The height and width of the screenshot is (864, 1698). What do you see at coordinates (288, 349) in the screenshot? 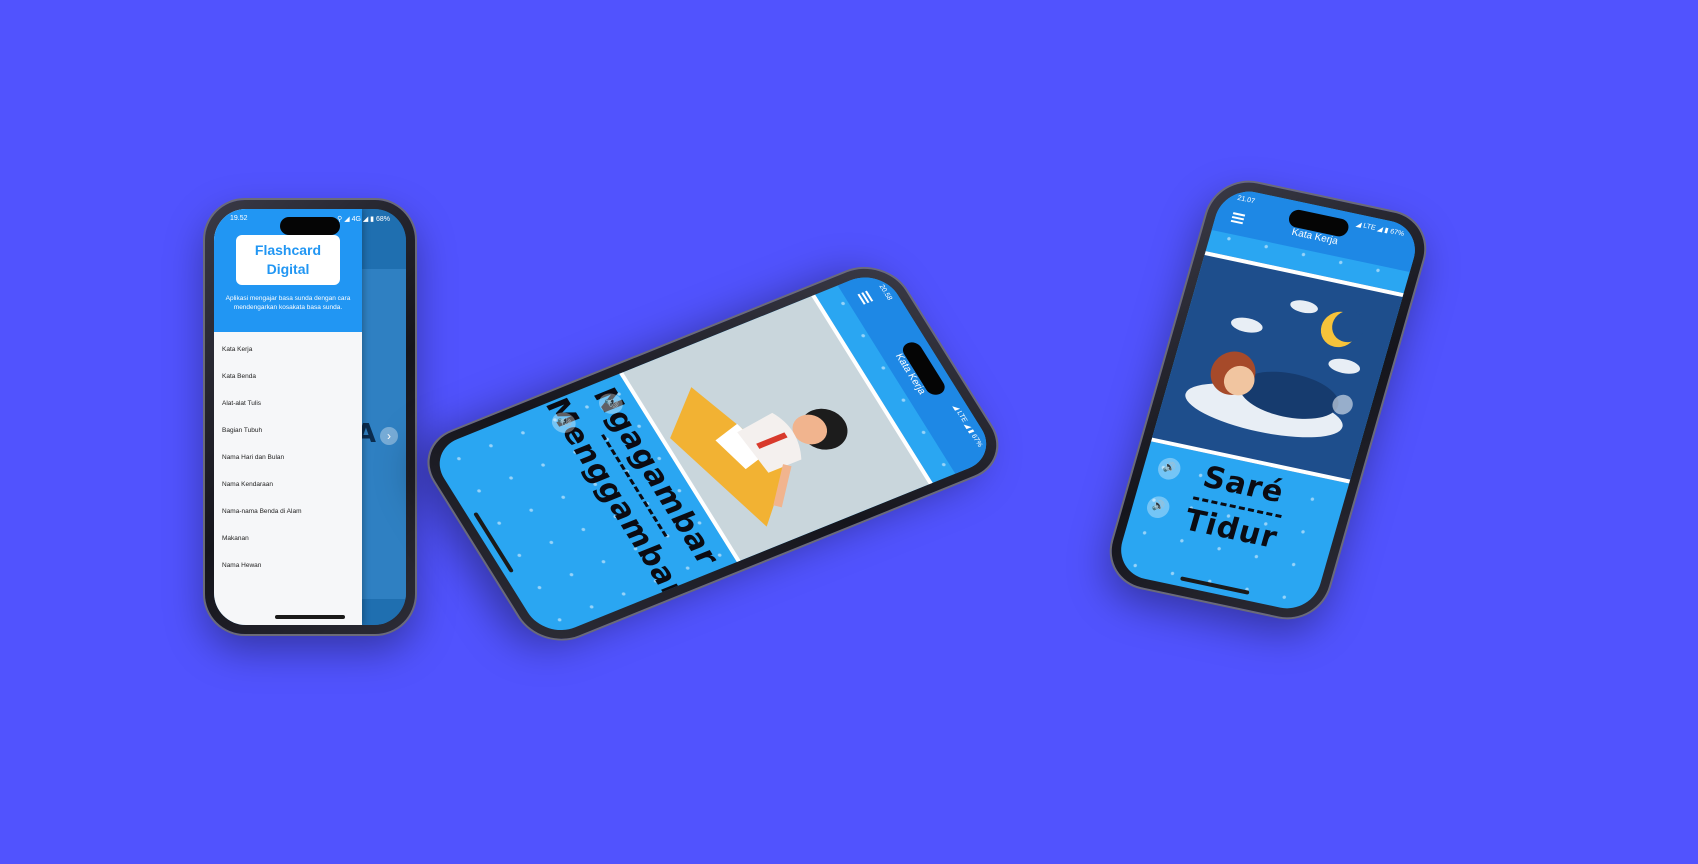
I see `drawer-item: Kata Kerja` at bounding box center [288, 349].